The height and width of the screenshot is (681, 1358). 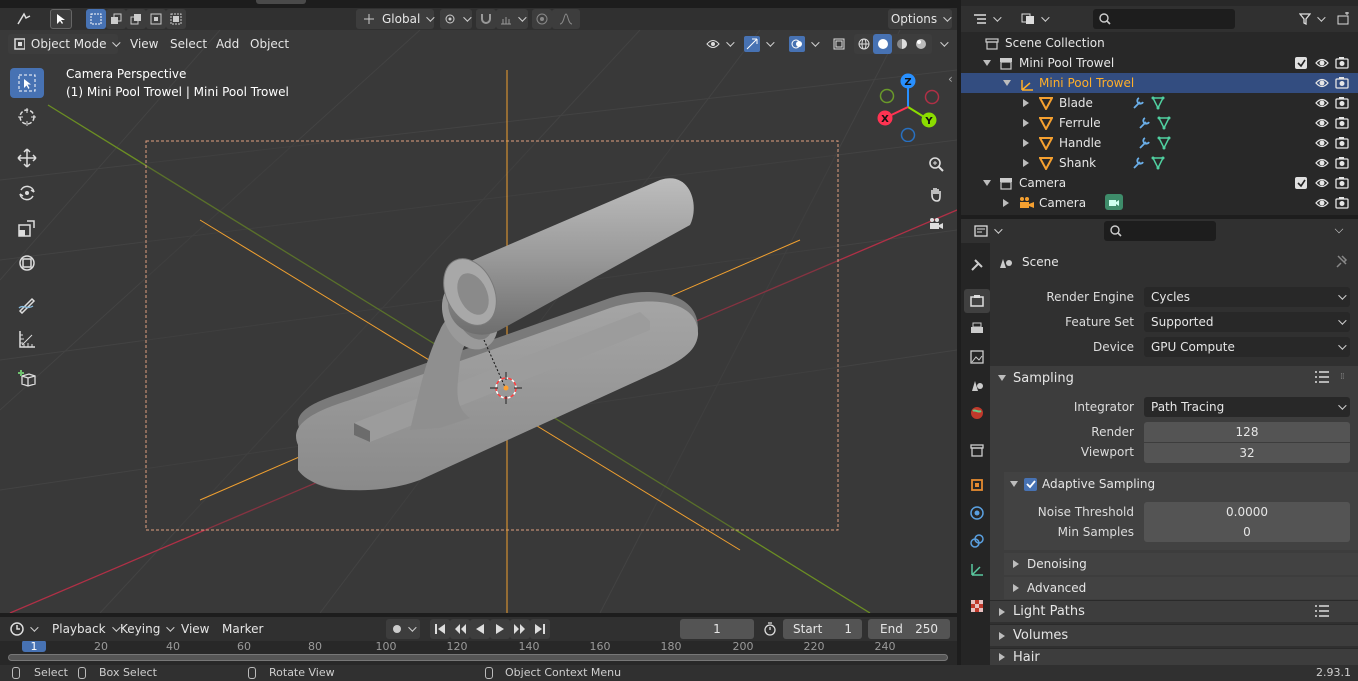 I want to click on play-button, so click(x=500, y=629).